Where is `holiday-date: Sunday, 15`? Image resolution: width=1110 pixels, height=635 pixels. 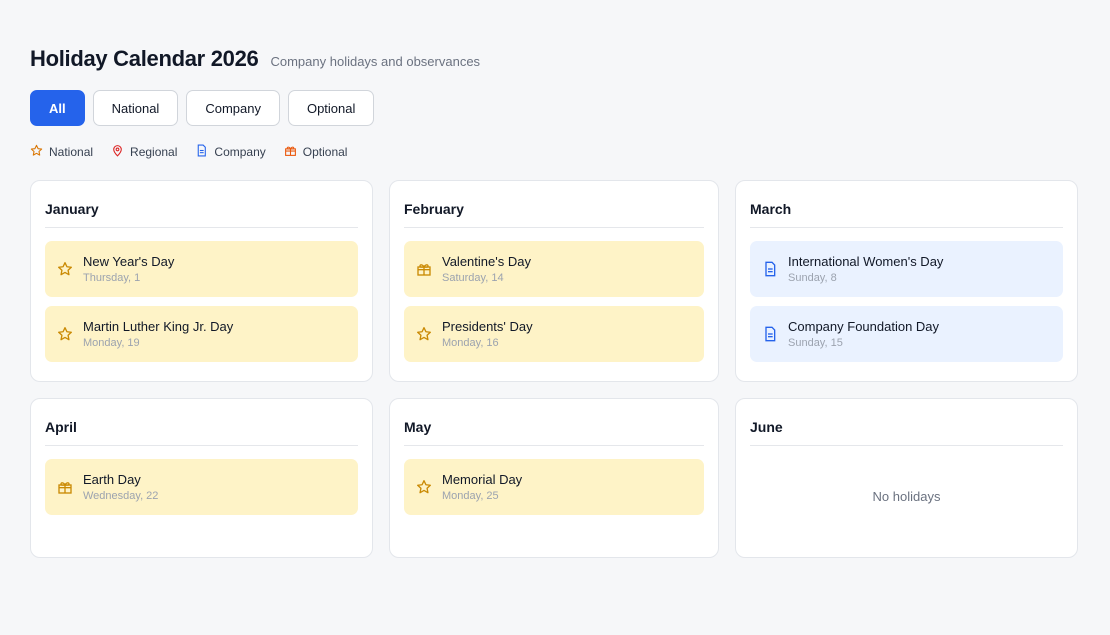 holiday-date: Sunday, 15 is located at coordinates (815, 343).